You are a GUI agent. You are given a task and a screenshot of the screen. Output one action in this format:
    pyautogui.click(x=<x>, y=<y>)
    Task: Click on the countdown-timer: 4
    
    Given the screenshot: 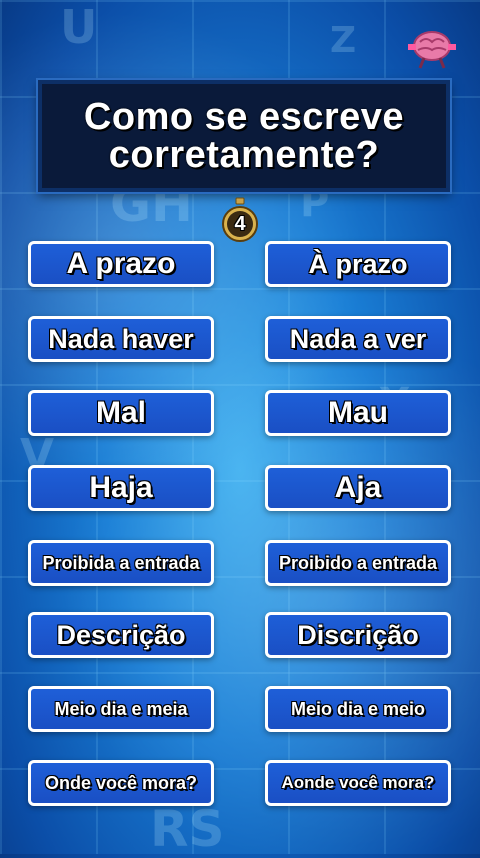 What is the action you would take?
    pyautogui.click(x=240, y=220)
    